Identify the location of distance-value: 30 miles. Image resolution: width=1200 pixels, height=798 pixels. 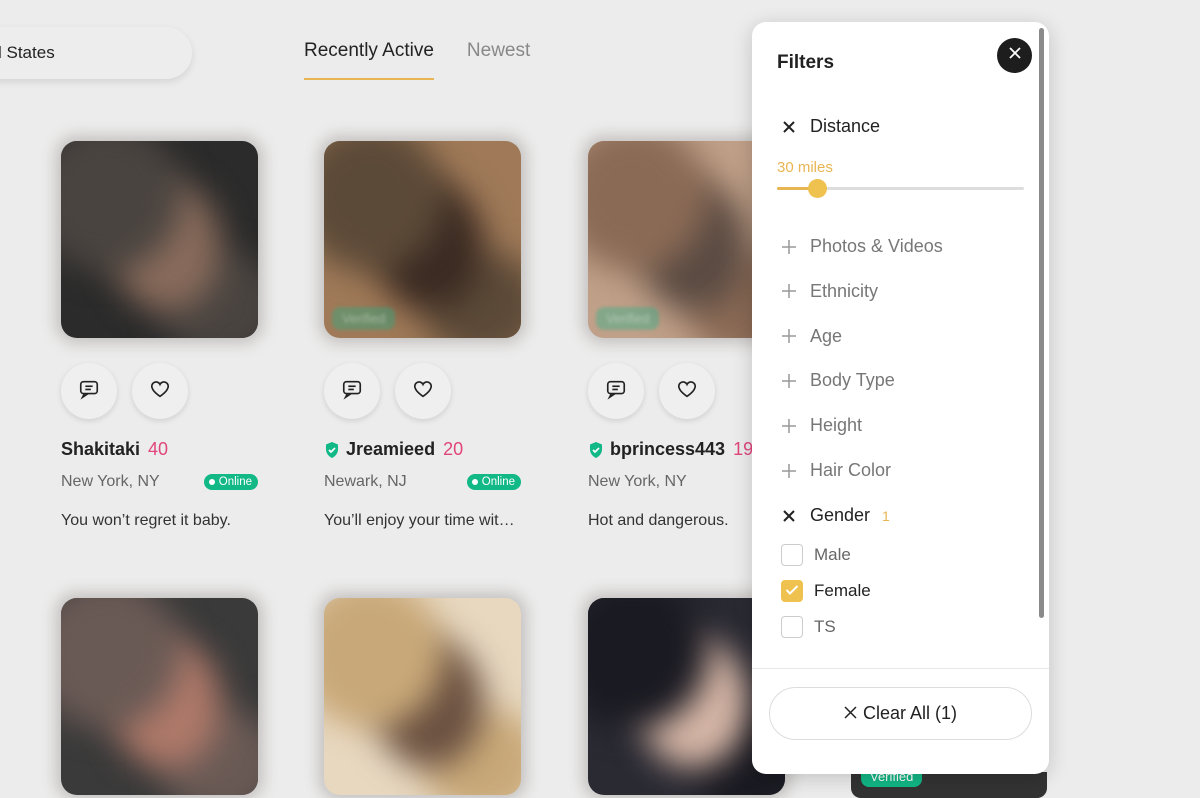
(805, 167).